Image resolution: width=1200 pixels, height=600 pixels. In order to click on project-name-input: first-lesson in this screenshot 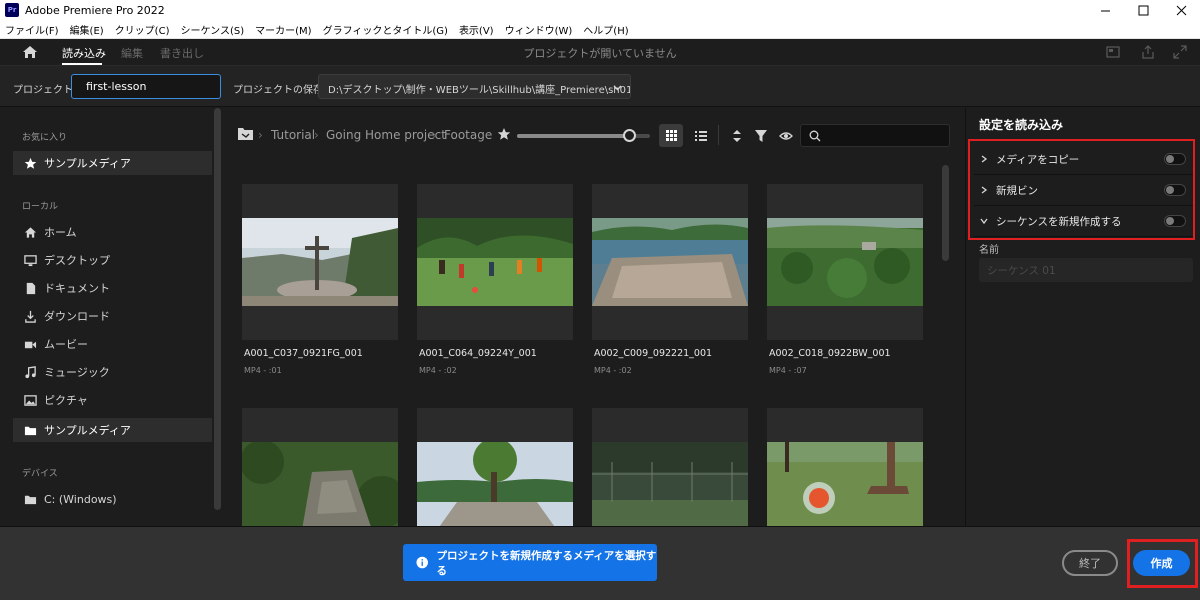, I will do `click(146, 86)`.